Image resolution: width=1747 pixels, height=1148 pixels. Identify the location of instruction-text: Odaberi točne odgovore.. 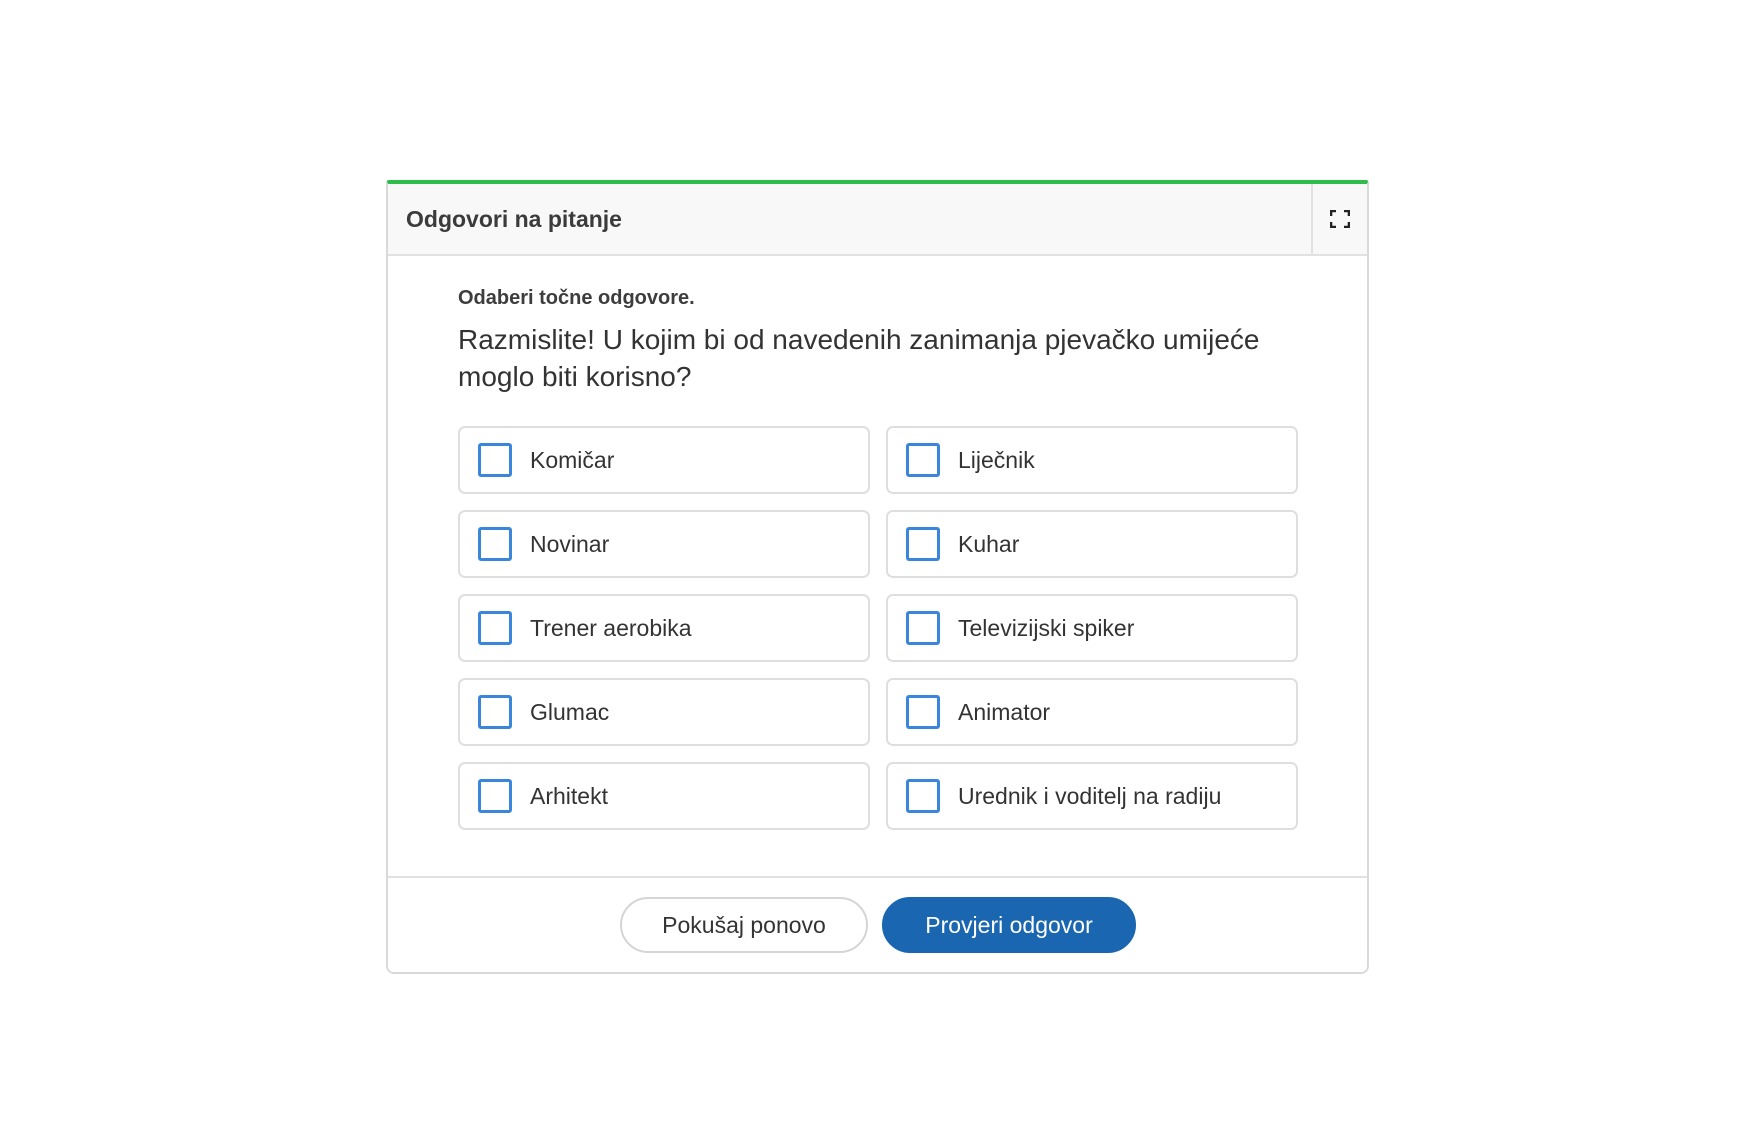
(576, 298).